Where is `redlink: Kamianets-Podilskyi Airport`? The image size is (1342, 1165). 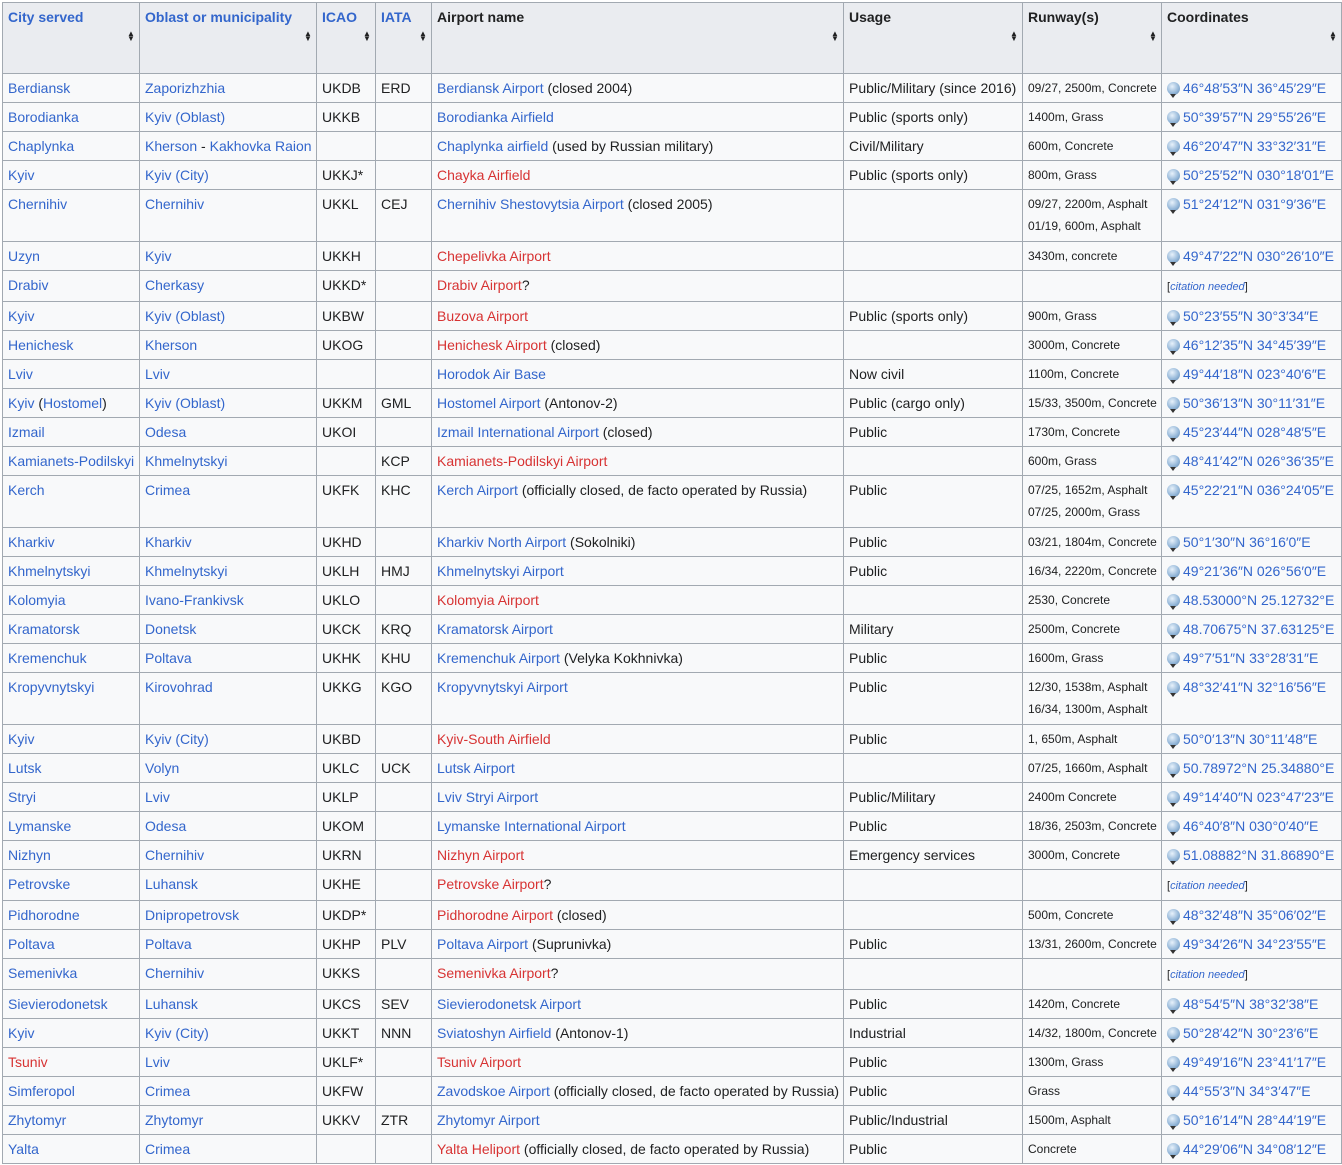
redlink: Kamianets-Podilskyi Airport is located at coordinates (522, 461).